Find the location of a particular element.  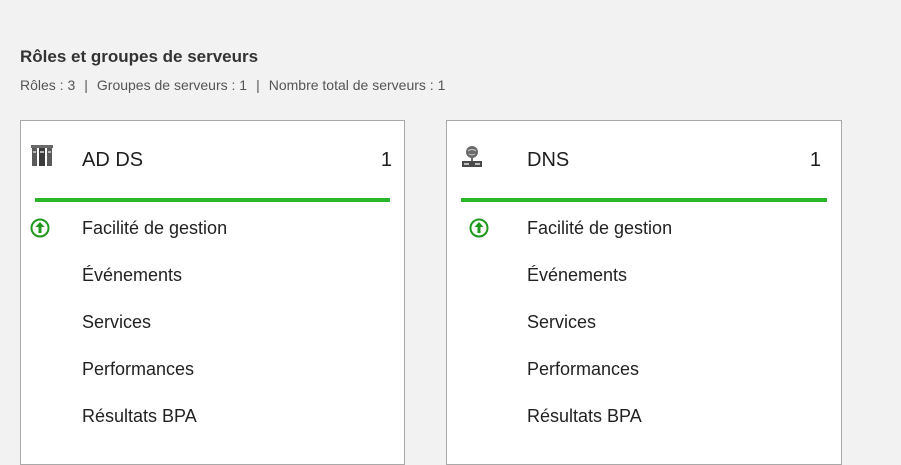

dns-server-icon is located at coordinates (472, 156).